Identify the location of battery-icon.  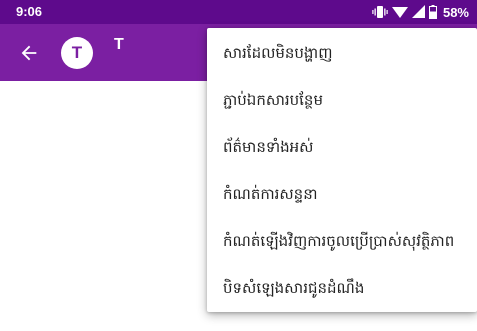
(432, 12).